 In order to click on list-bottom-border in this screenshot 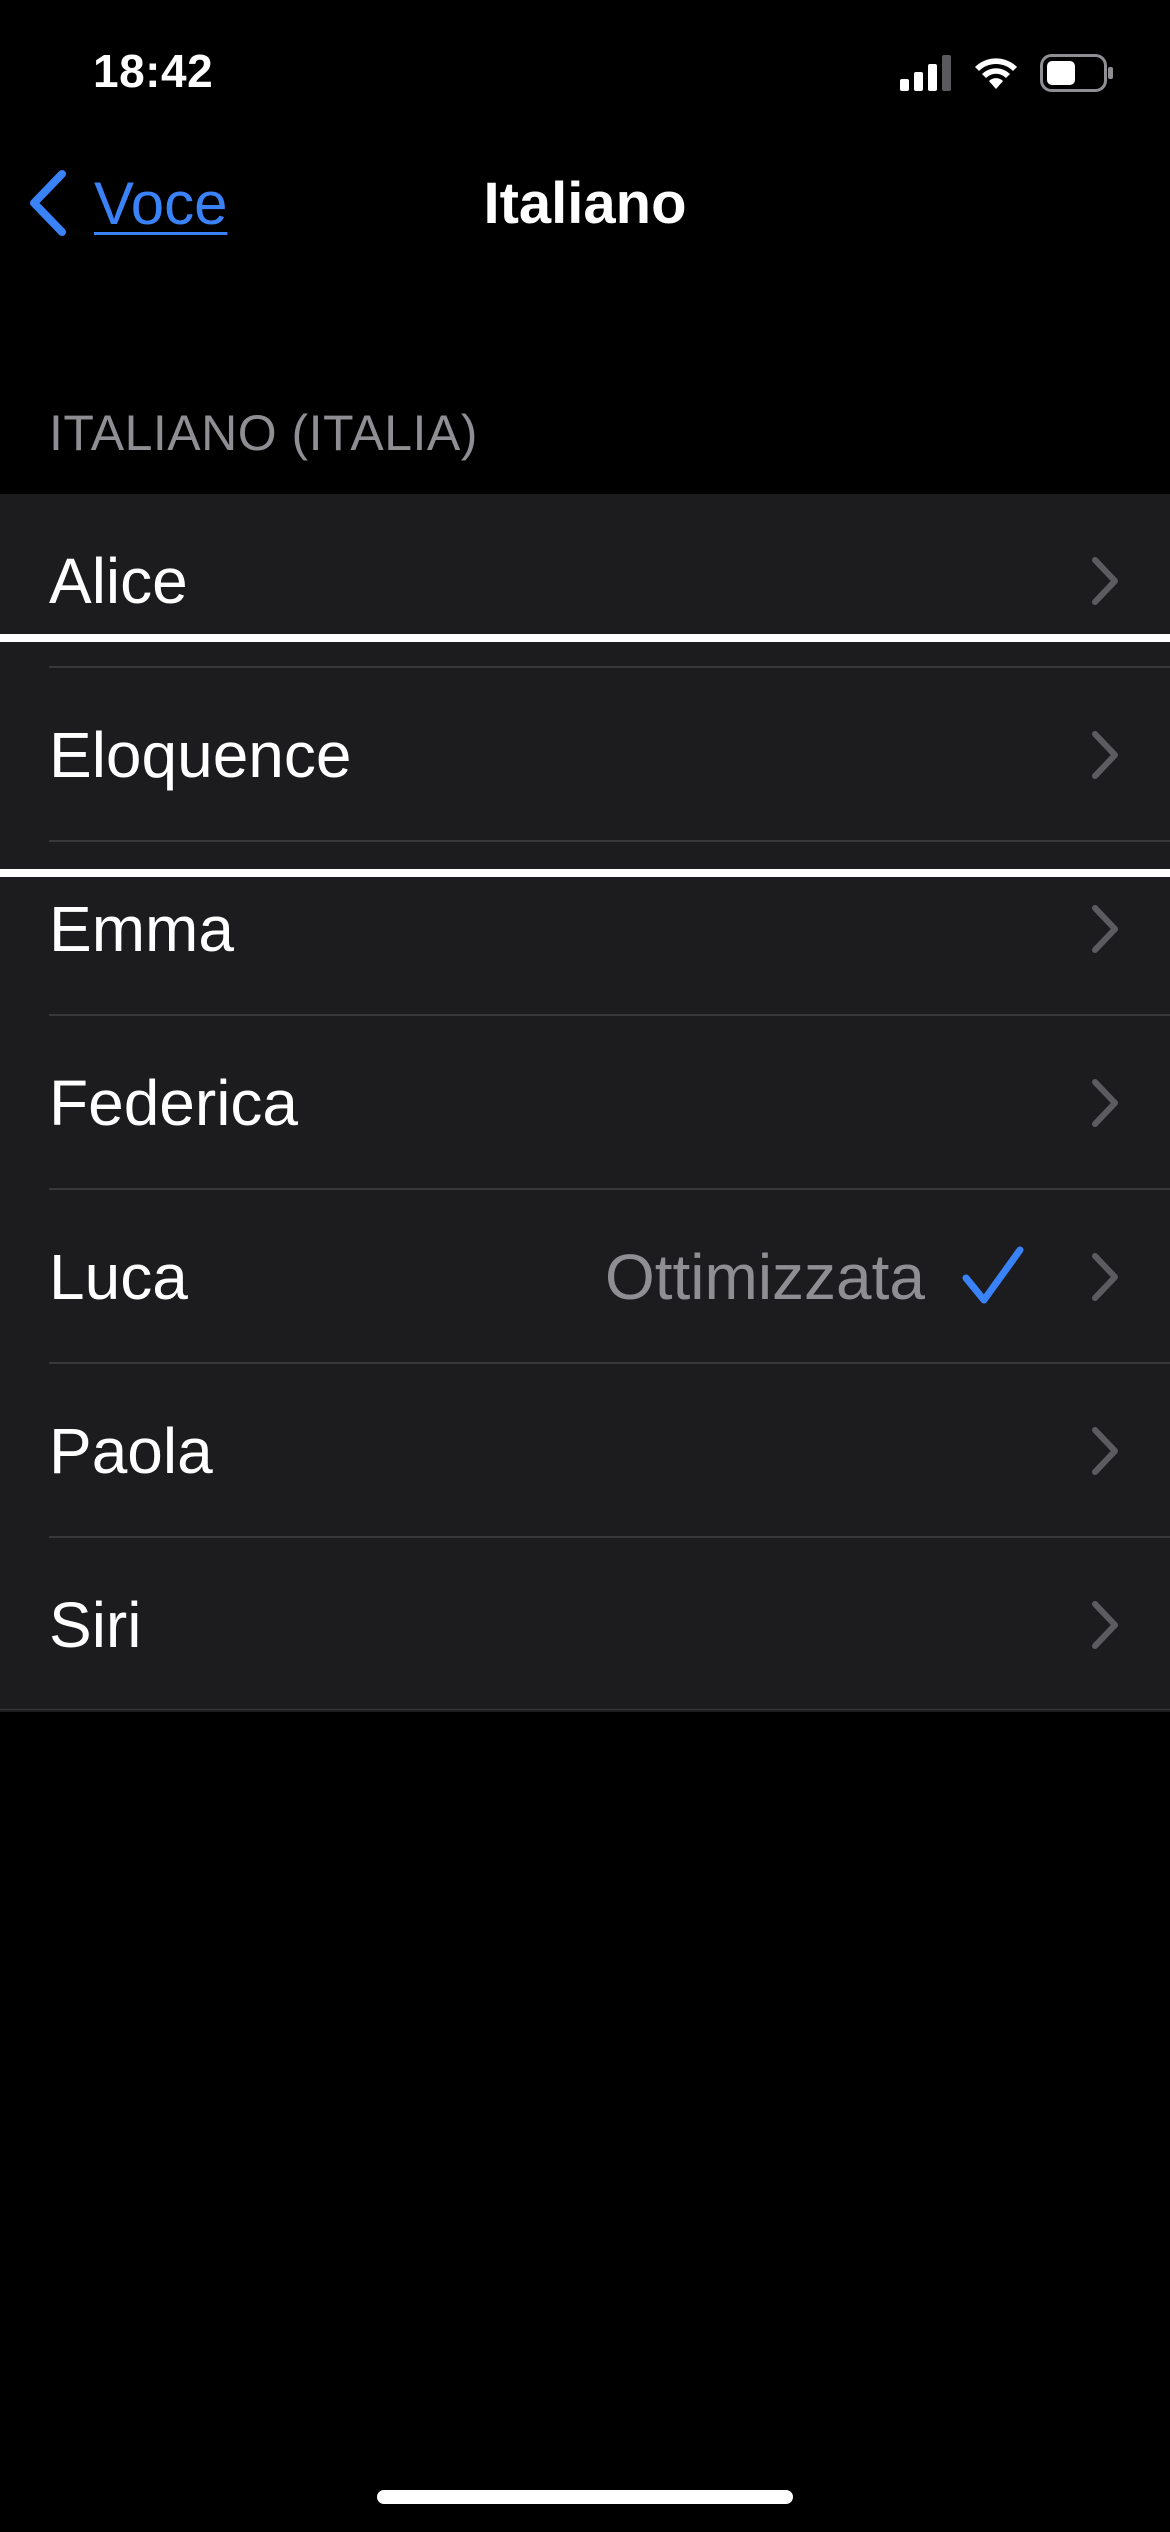, I will do `click(585, 1709)`.